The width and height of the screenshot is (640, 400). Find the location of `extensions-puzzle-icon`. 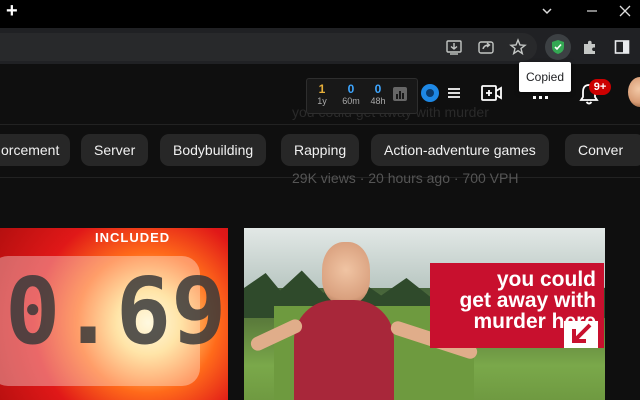

extensions-puzzle-icon is located at coordinates (590, 47).